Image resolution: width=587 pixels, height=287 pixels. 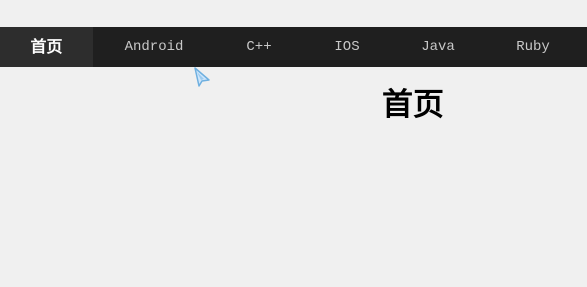 I want to click on page-heading: 首页, so click(x=413, y=105).